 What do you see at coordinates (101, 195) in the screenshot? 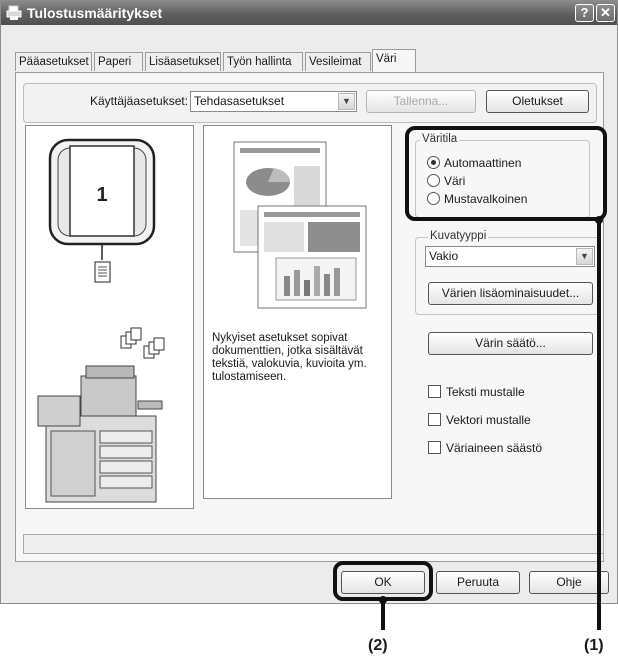
I see `page-number: 1` at bounding box center [101, 195].